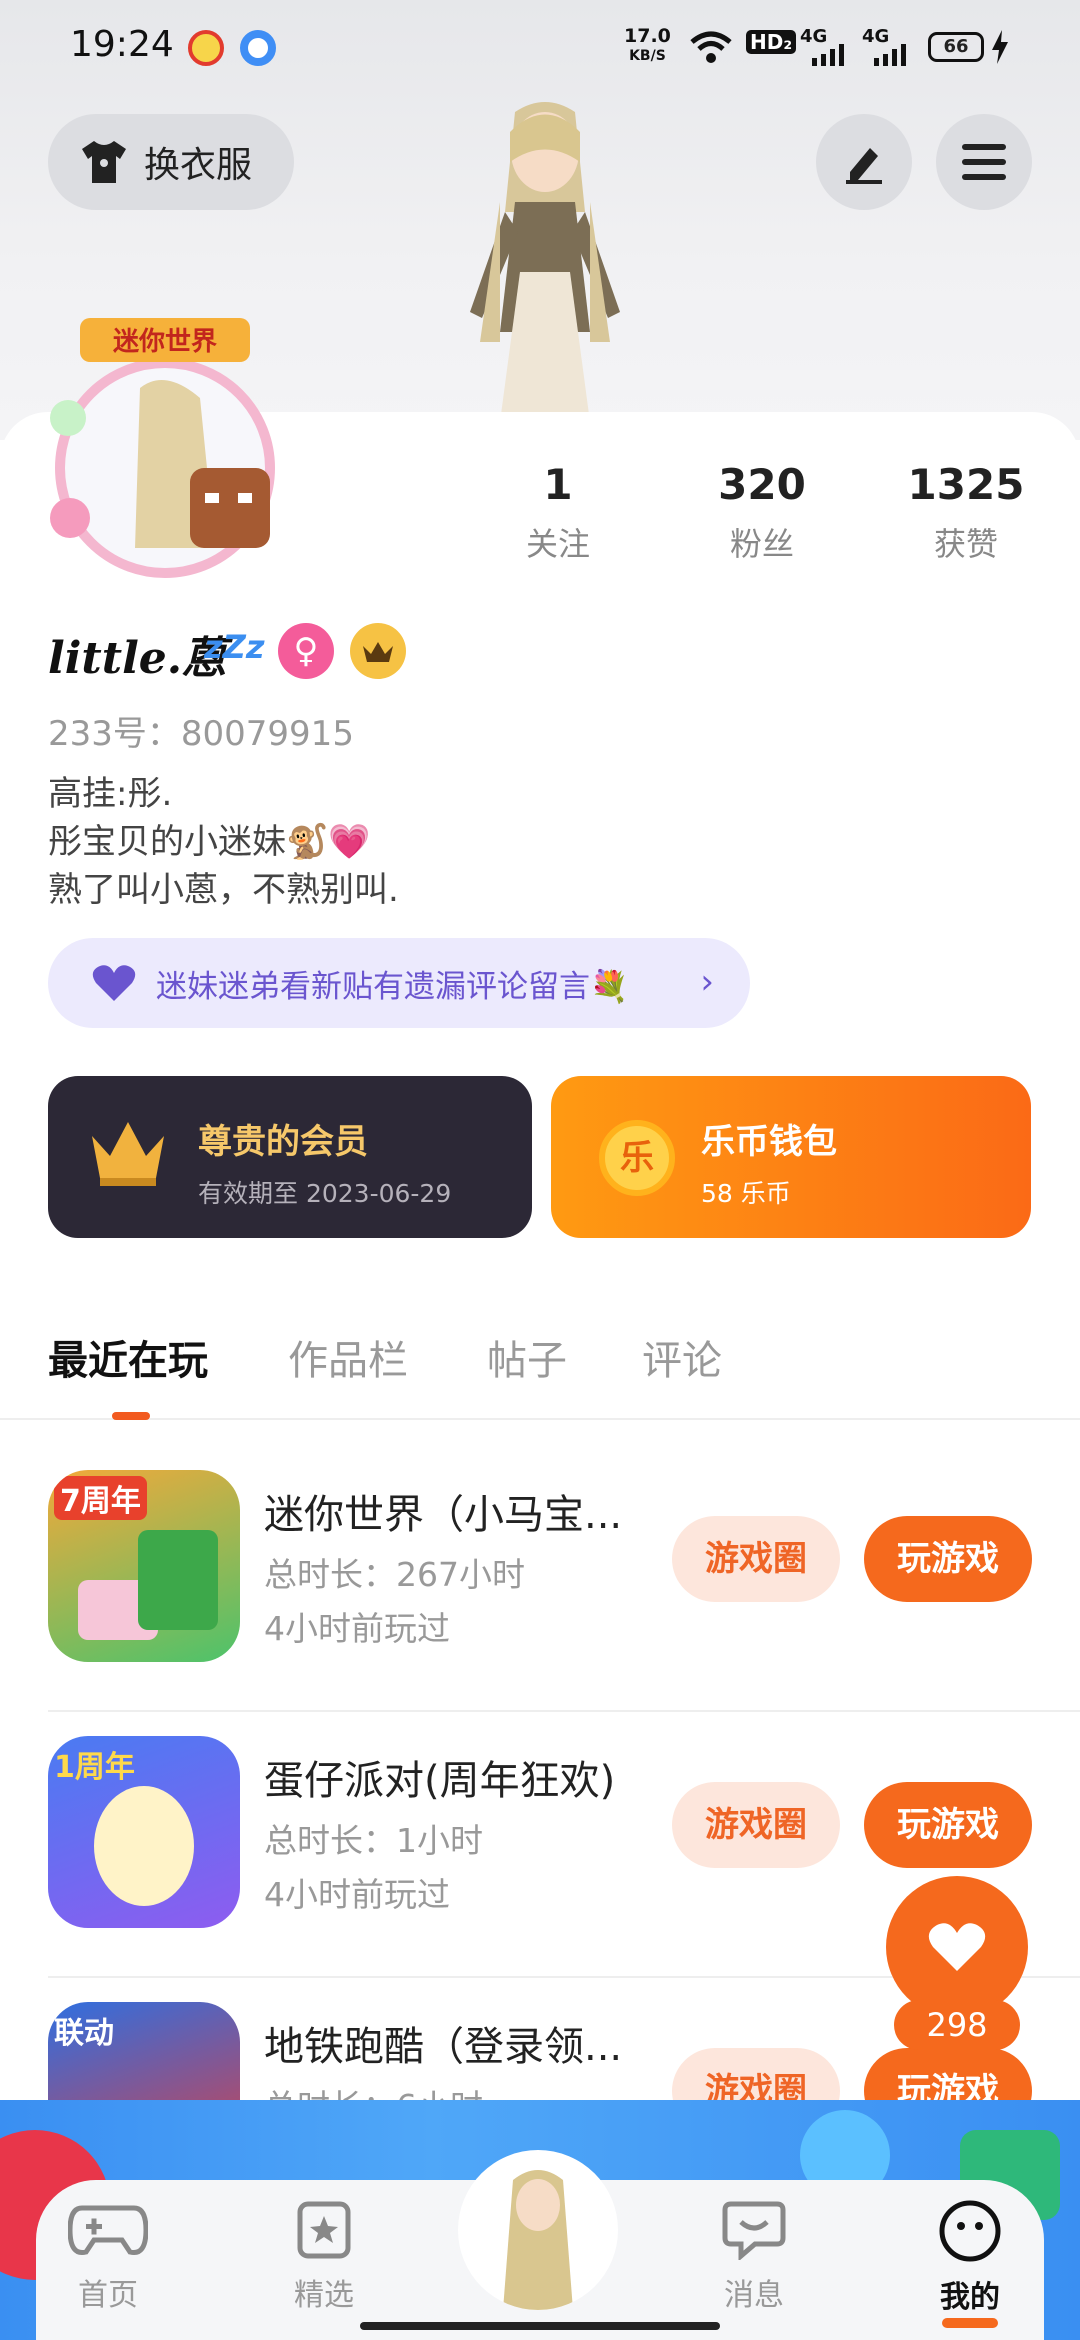  What do you see at coordinates (131, 1416) in the screenshot?
I see `active-tab-indicator` at bounding box center [131, 1416].